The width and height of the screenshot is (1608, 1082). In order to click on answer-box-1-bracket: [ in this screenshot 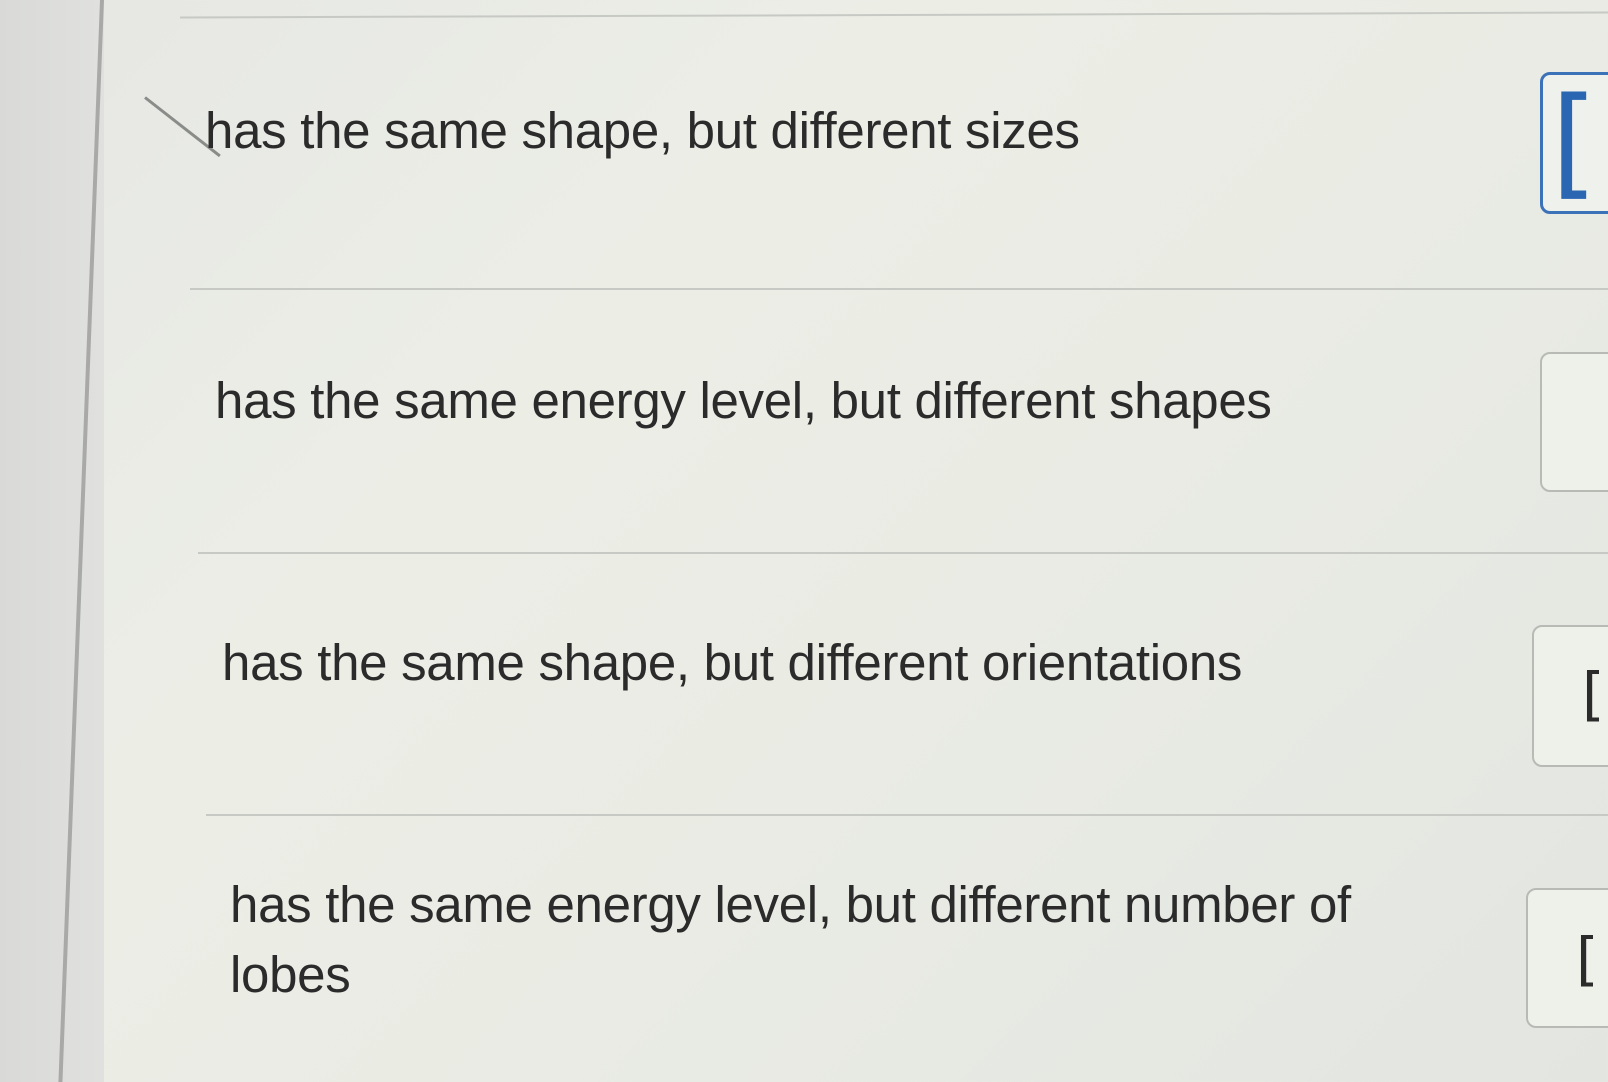, I will do `click(1574, 142)`.